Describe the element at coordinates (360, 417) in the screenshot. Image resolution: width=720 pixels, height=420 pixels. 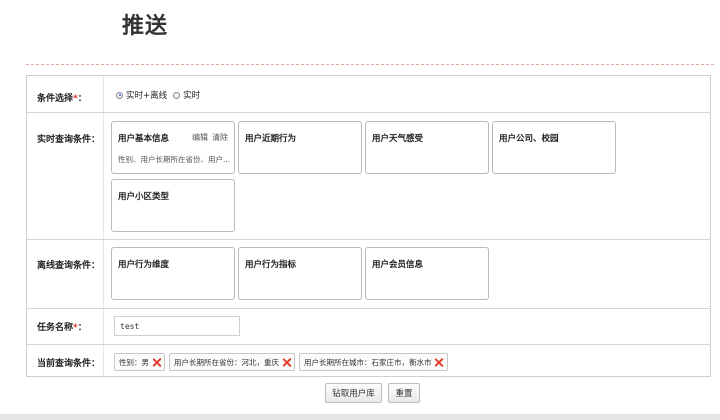
I see `bottom-bar` at that location.